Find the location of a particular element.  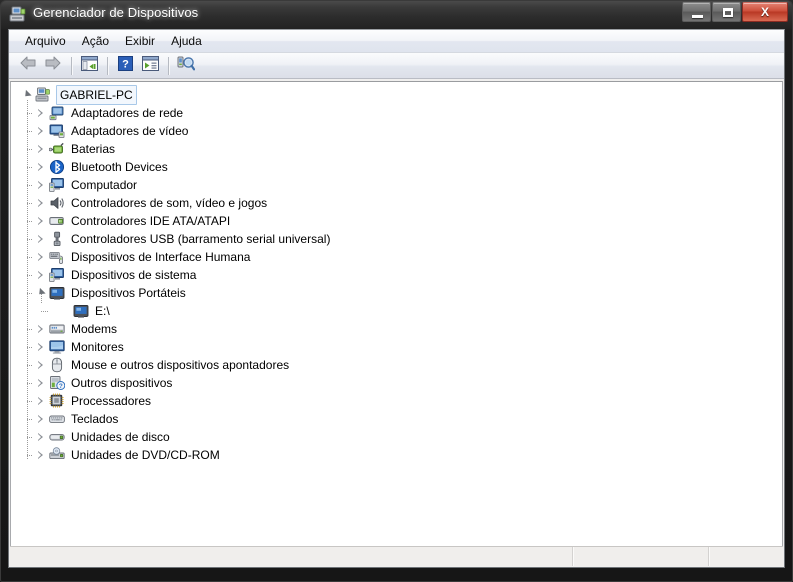

tree-item-unidades-de-dvd-cd-rom: Unidades de DVD/CD-ROM is located at coordinates (396, 455).